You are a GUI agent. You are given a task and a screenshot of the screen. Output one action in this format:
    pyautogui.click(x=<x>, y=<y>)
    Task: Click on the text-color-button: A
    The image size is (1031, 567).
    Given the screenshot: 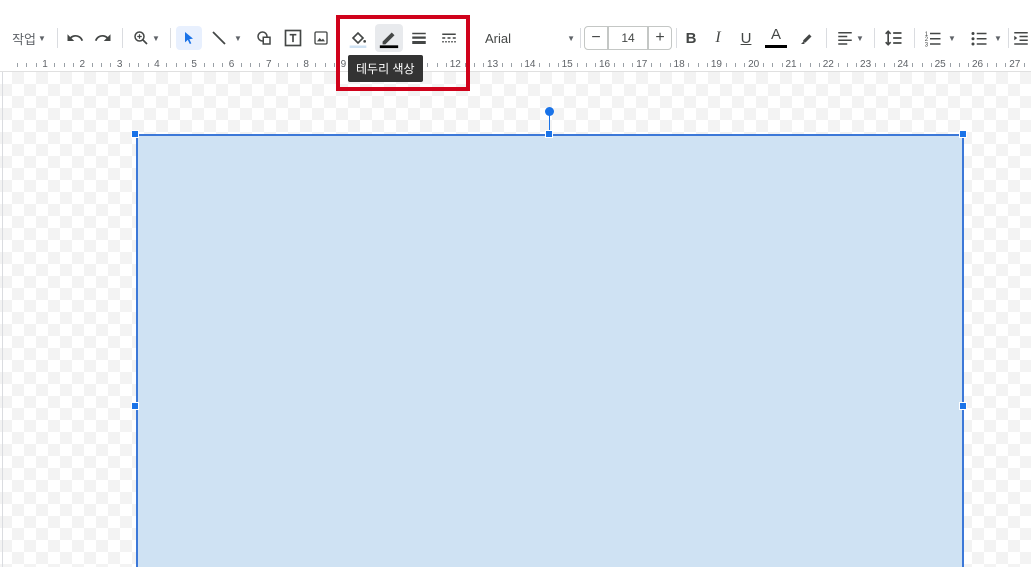 What is the action you would take?
    pyautogui.click(x=776, y=38)
    